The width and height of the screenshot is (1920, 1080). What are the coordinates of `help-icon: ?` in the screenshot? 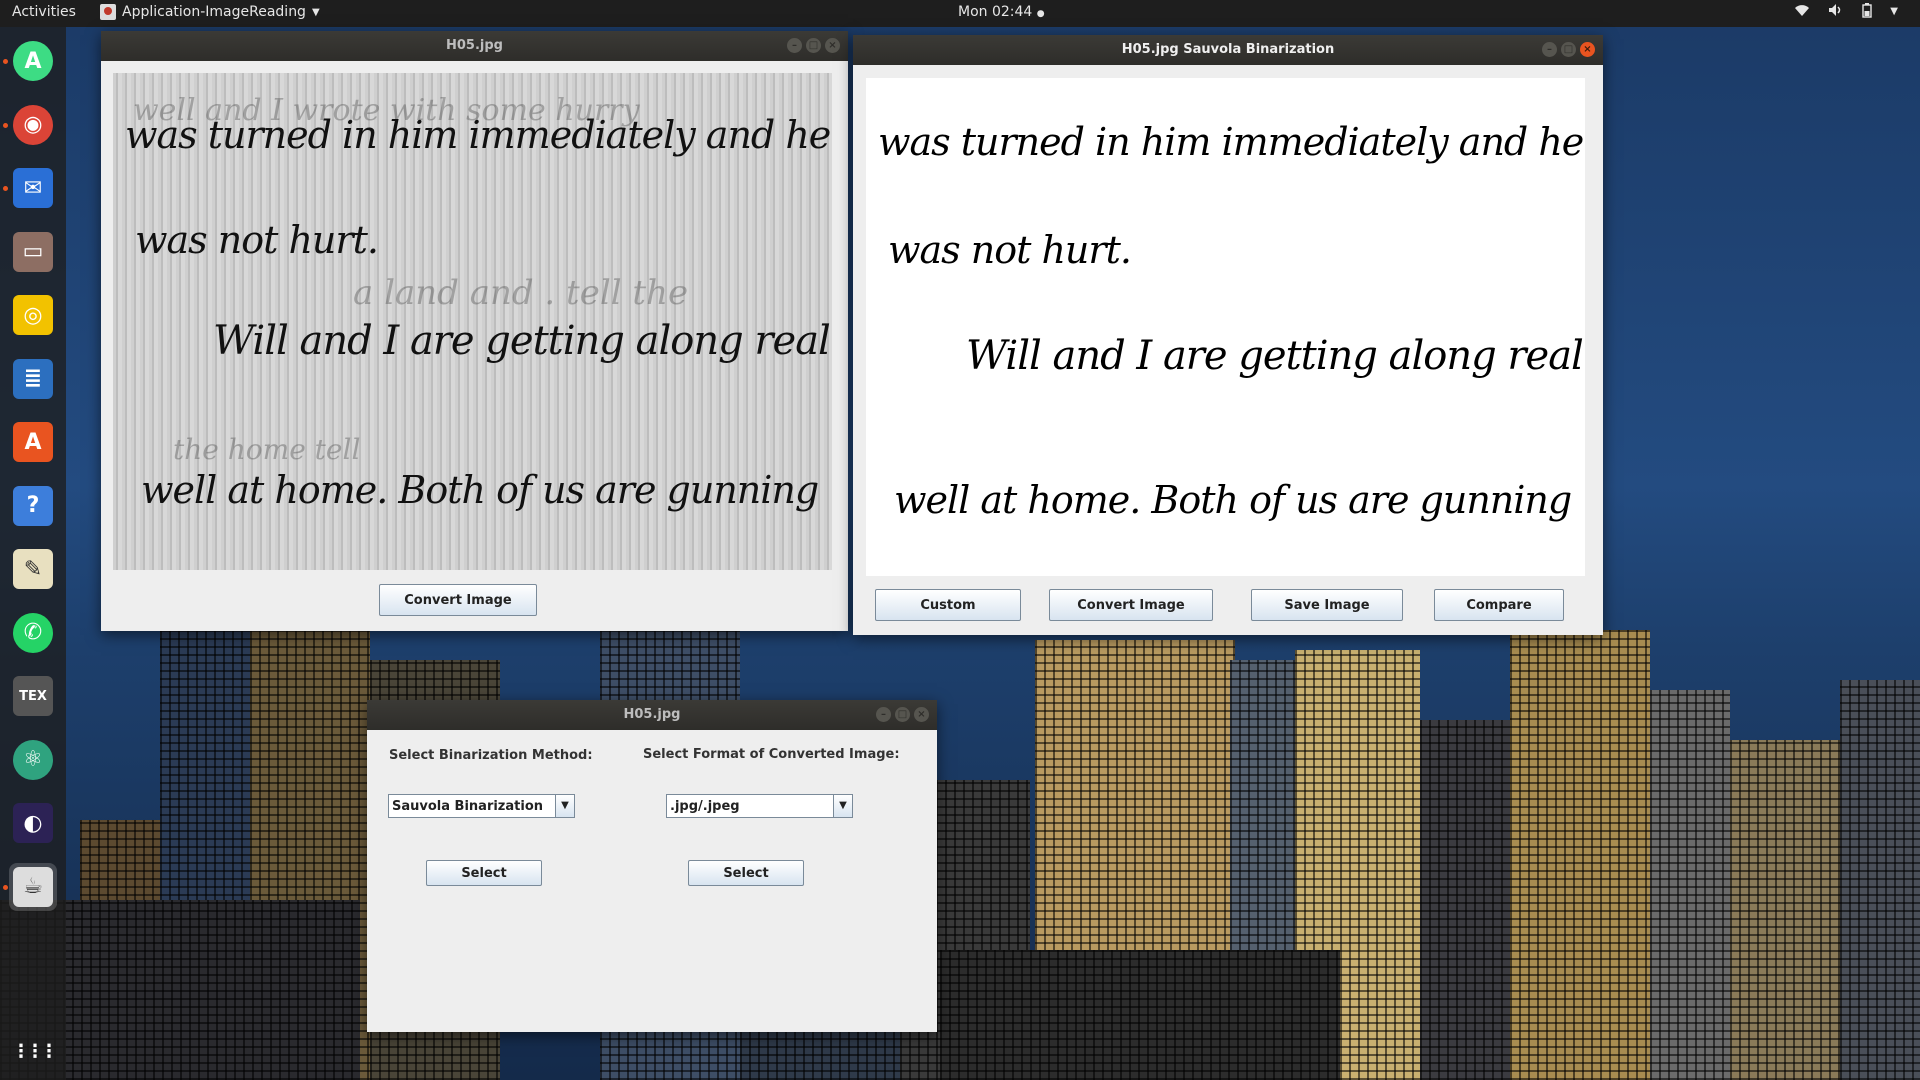 It's located at (33, 505).